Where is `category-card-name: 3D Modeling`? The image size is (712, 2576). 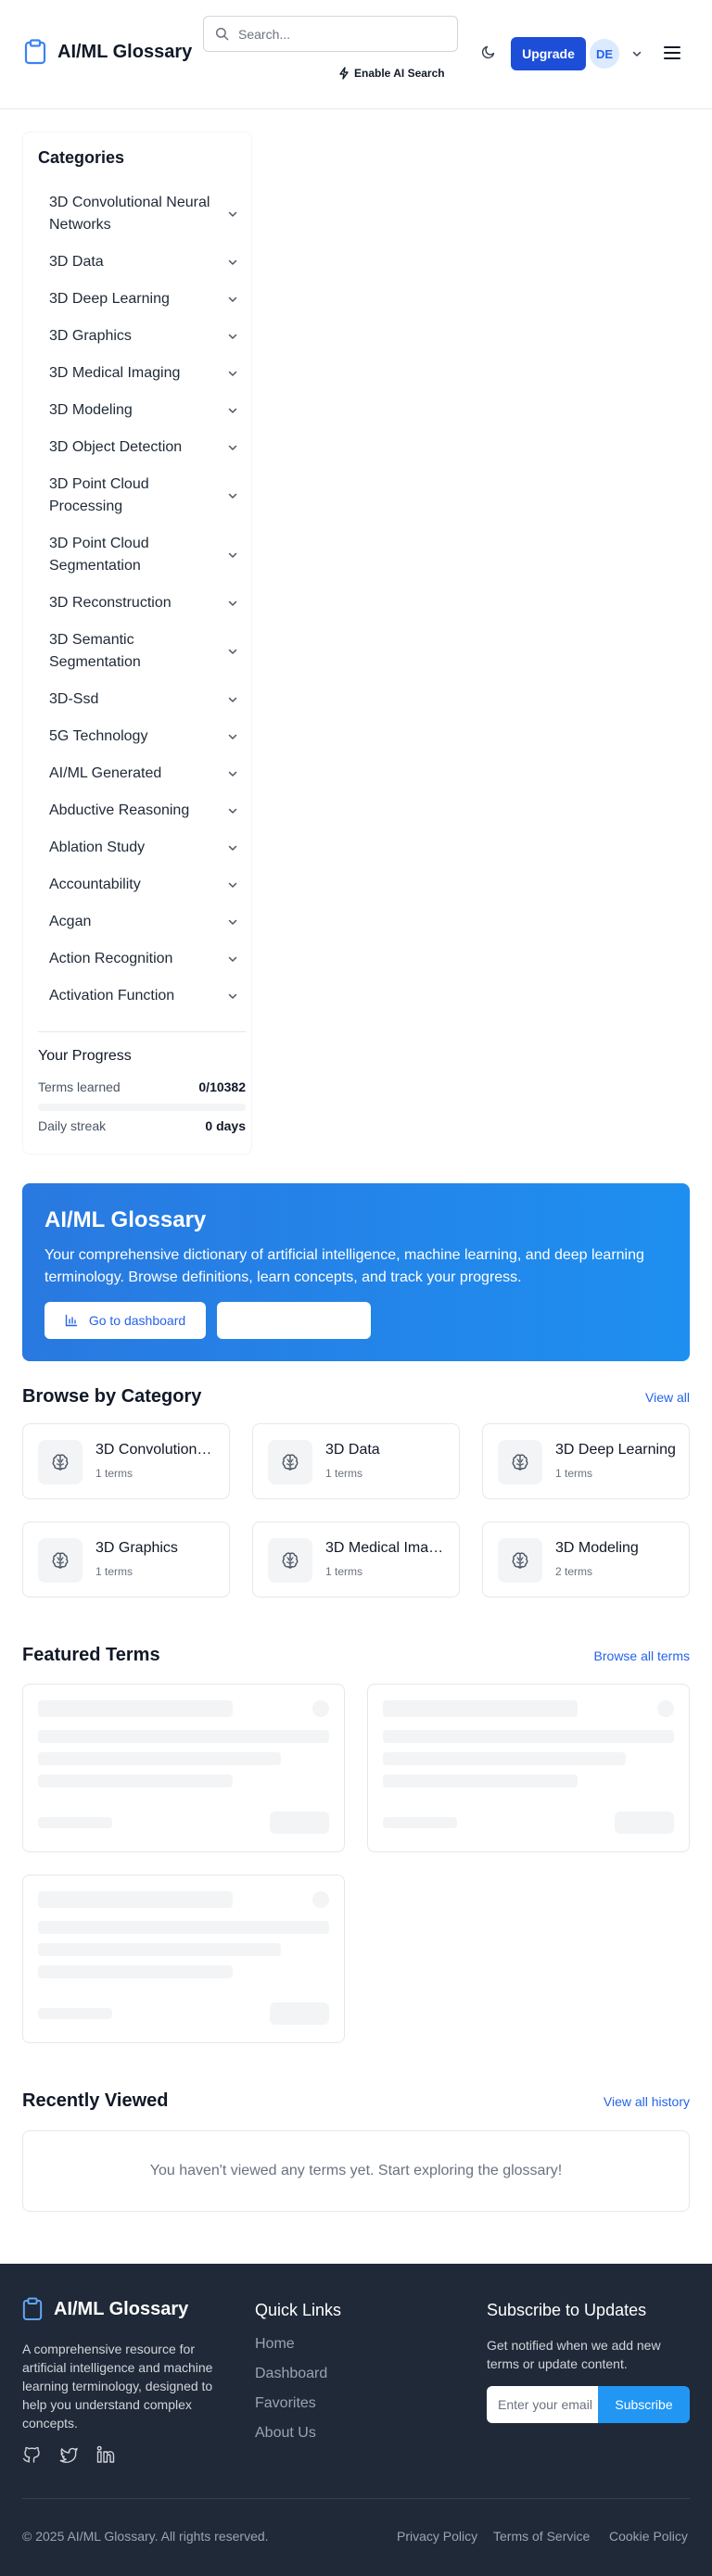
category-card-name: 3D Modeling is located at coordinates (597, 1548).